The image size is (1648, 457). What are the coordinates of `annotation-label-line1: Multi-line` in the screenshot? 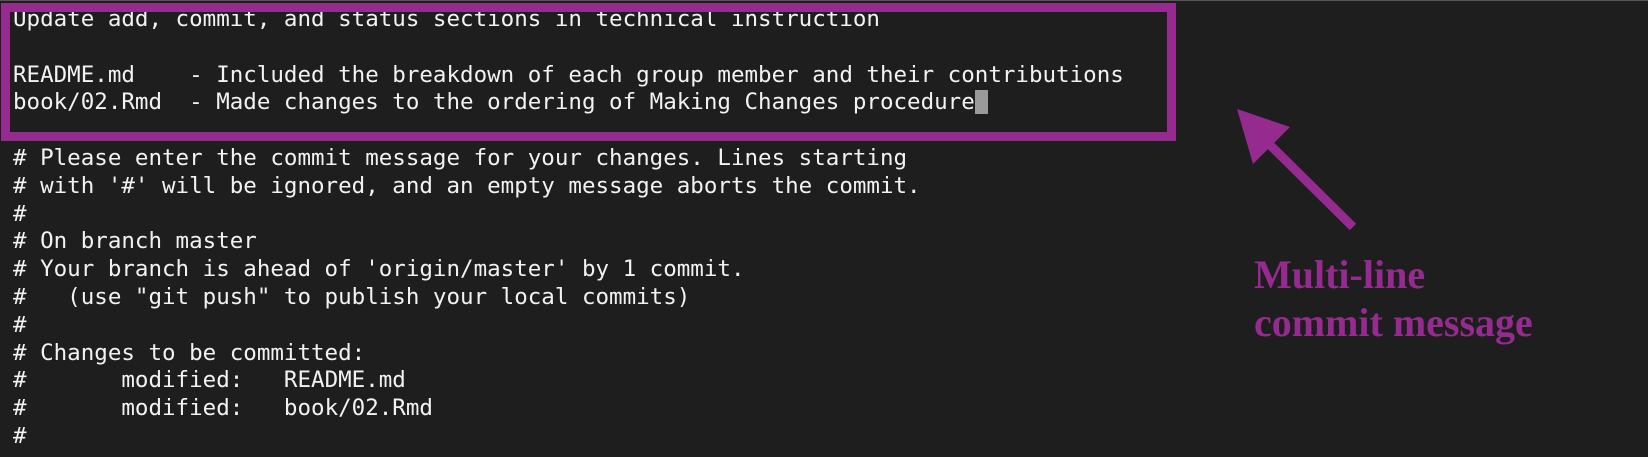 It's located at (1340, 274).